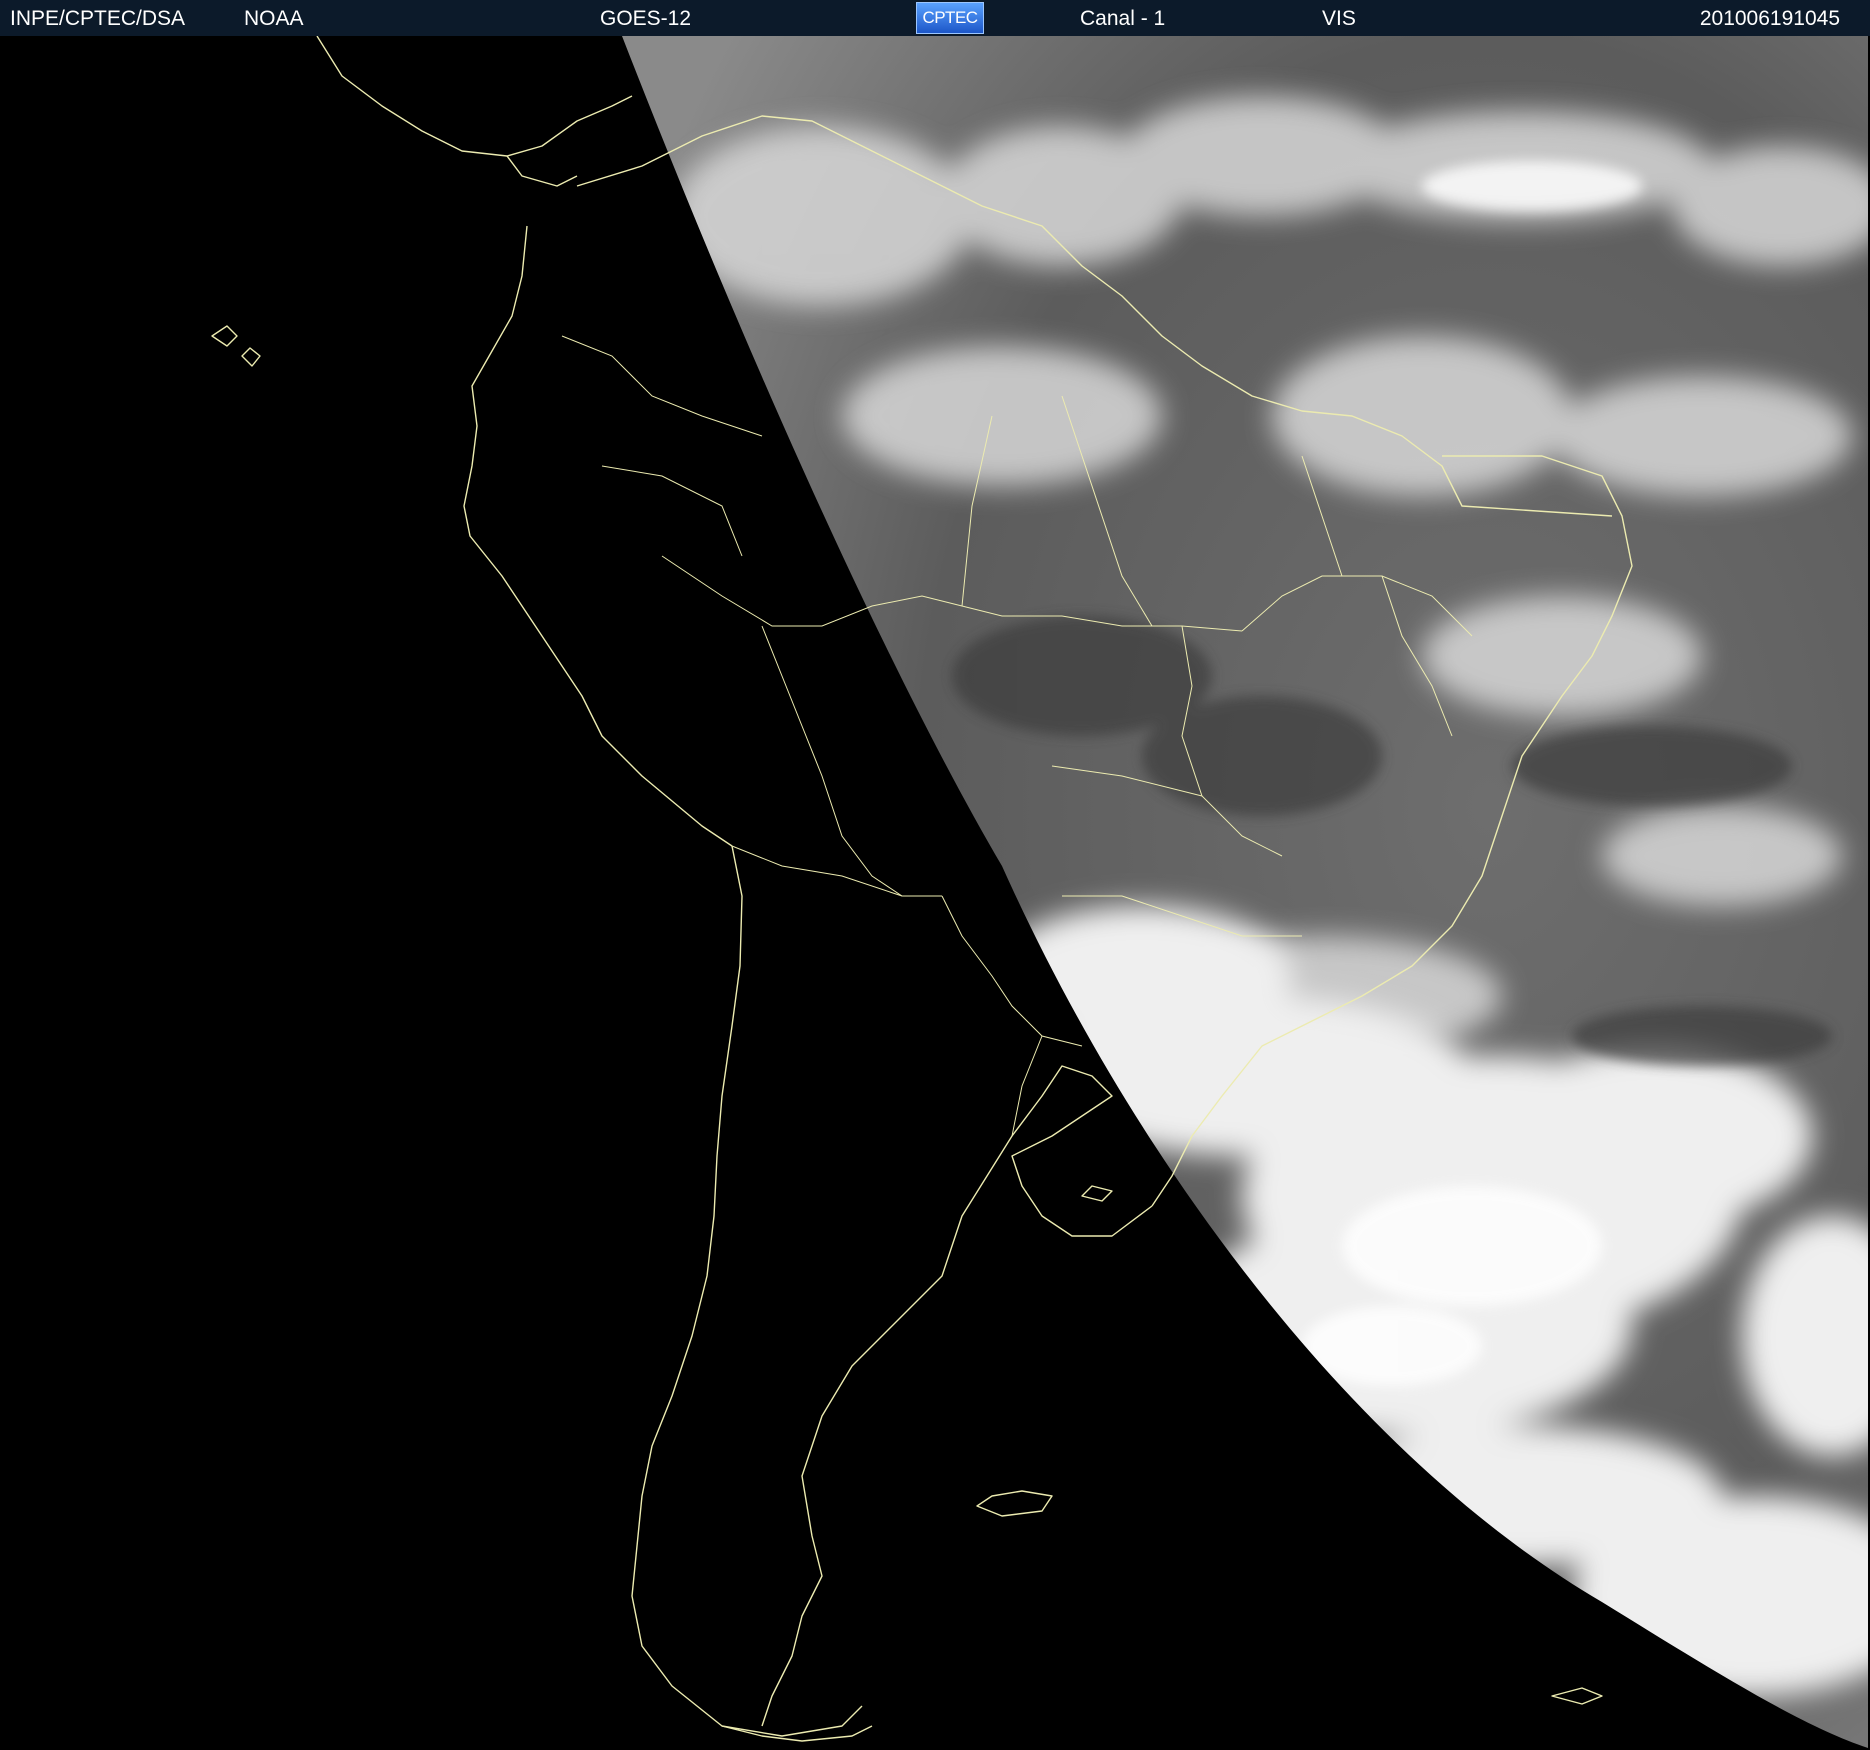 The height and width of the screenshot is (1750, 1870). Describe the element at coordinates (1339, 18) in the screenshot. I see `band-label: VIS` at that location.